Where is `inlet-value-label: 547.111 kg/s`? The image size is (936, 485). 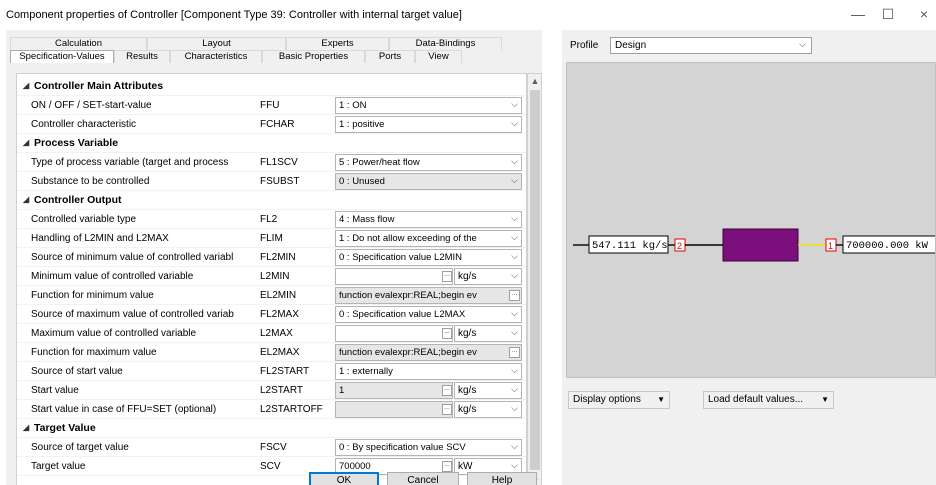
inlet-value-label: 547.111 kg/s is located at coordinates (630, 246).